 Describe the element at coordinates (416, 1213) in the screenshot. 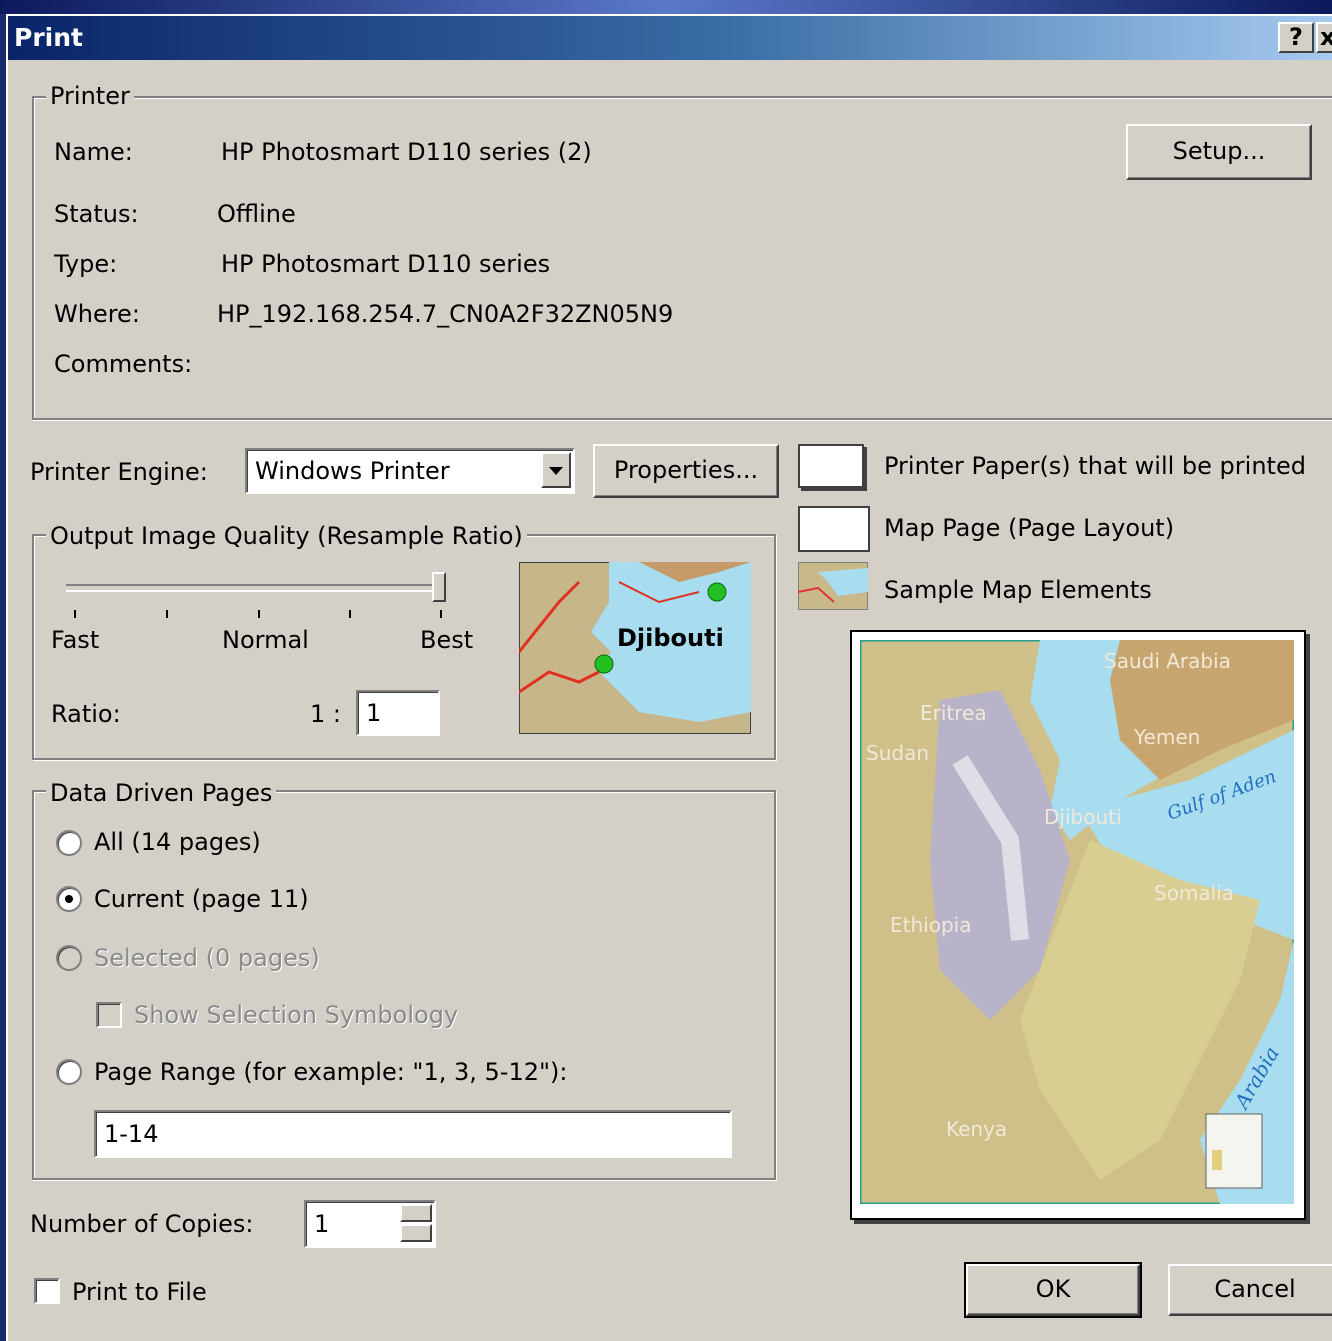

I see `spin-up-icon` at that location.